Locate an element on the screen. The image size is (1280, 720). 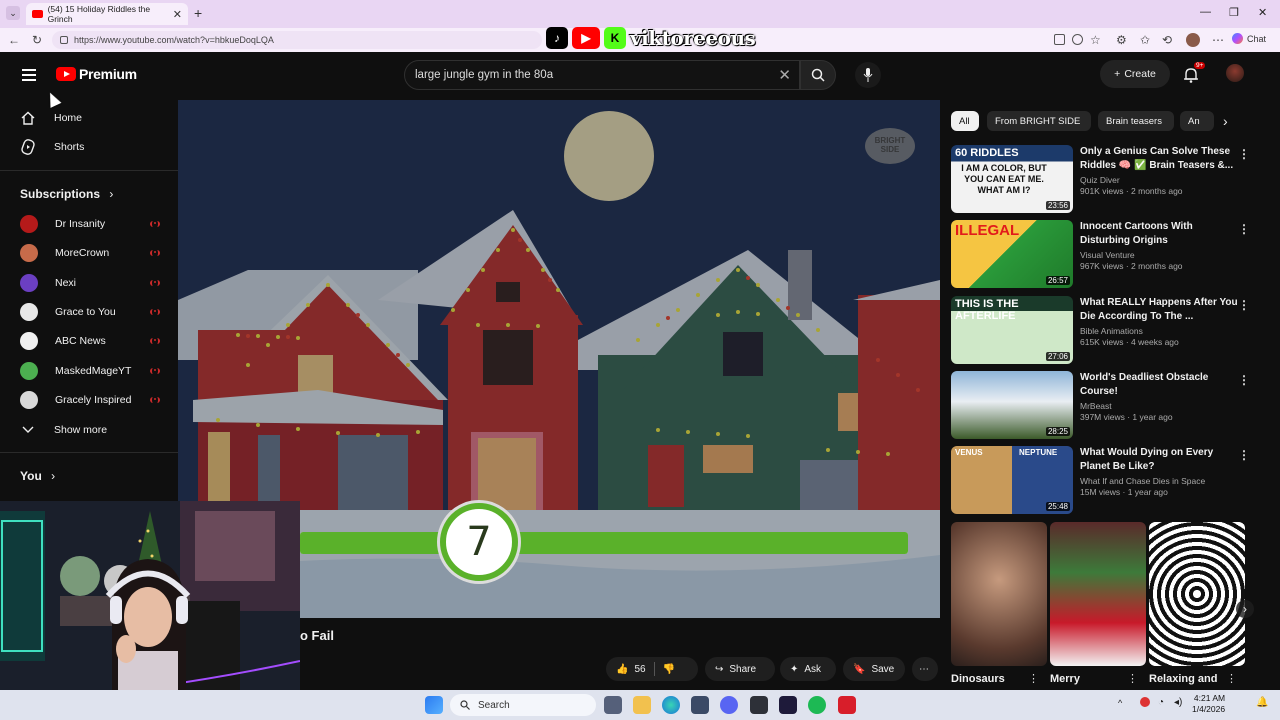
spotify-icon is located at coordinates (817, 705).